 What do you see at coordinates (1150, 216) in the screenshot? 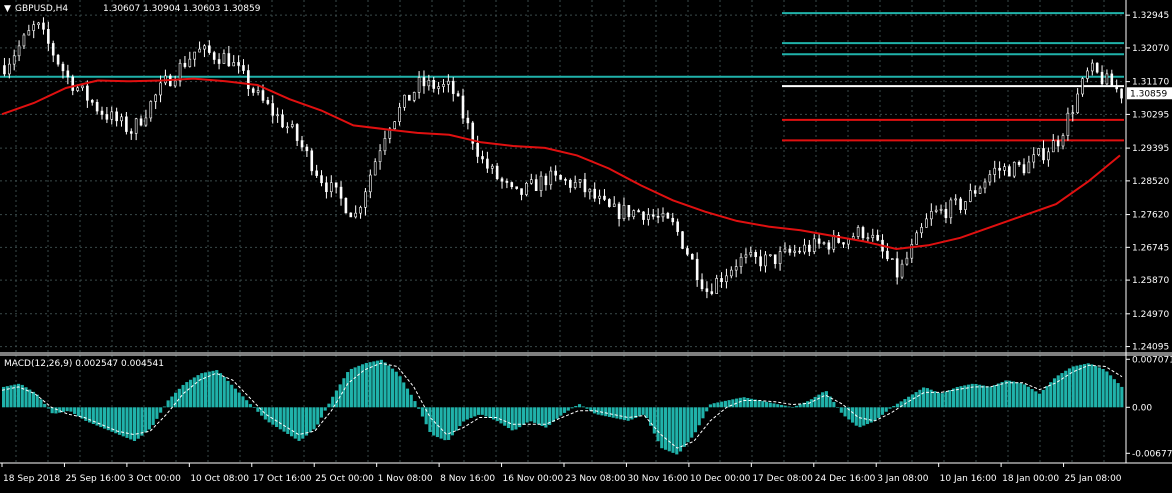
I see `y-tick-label: 1.27620` at bounding box center [1150, 216].